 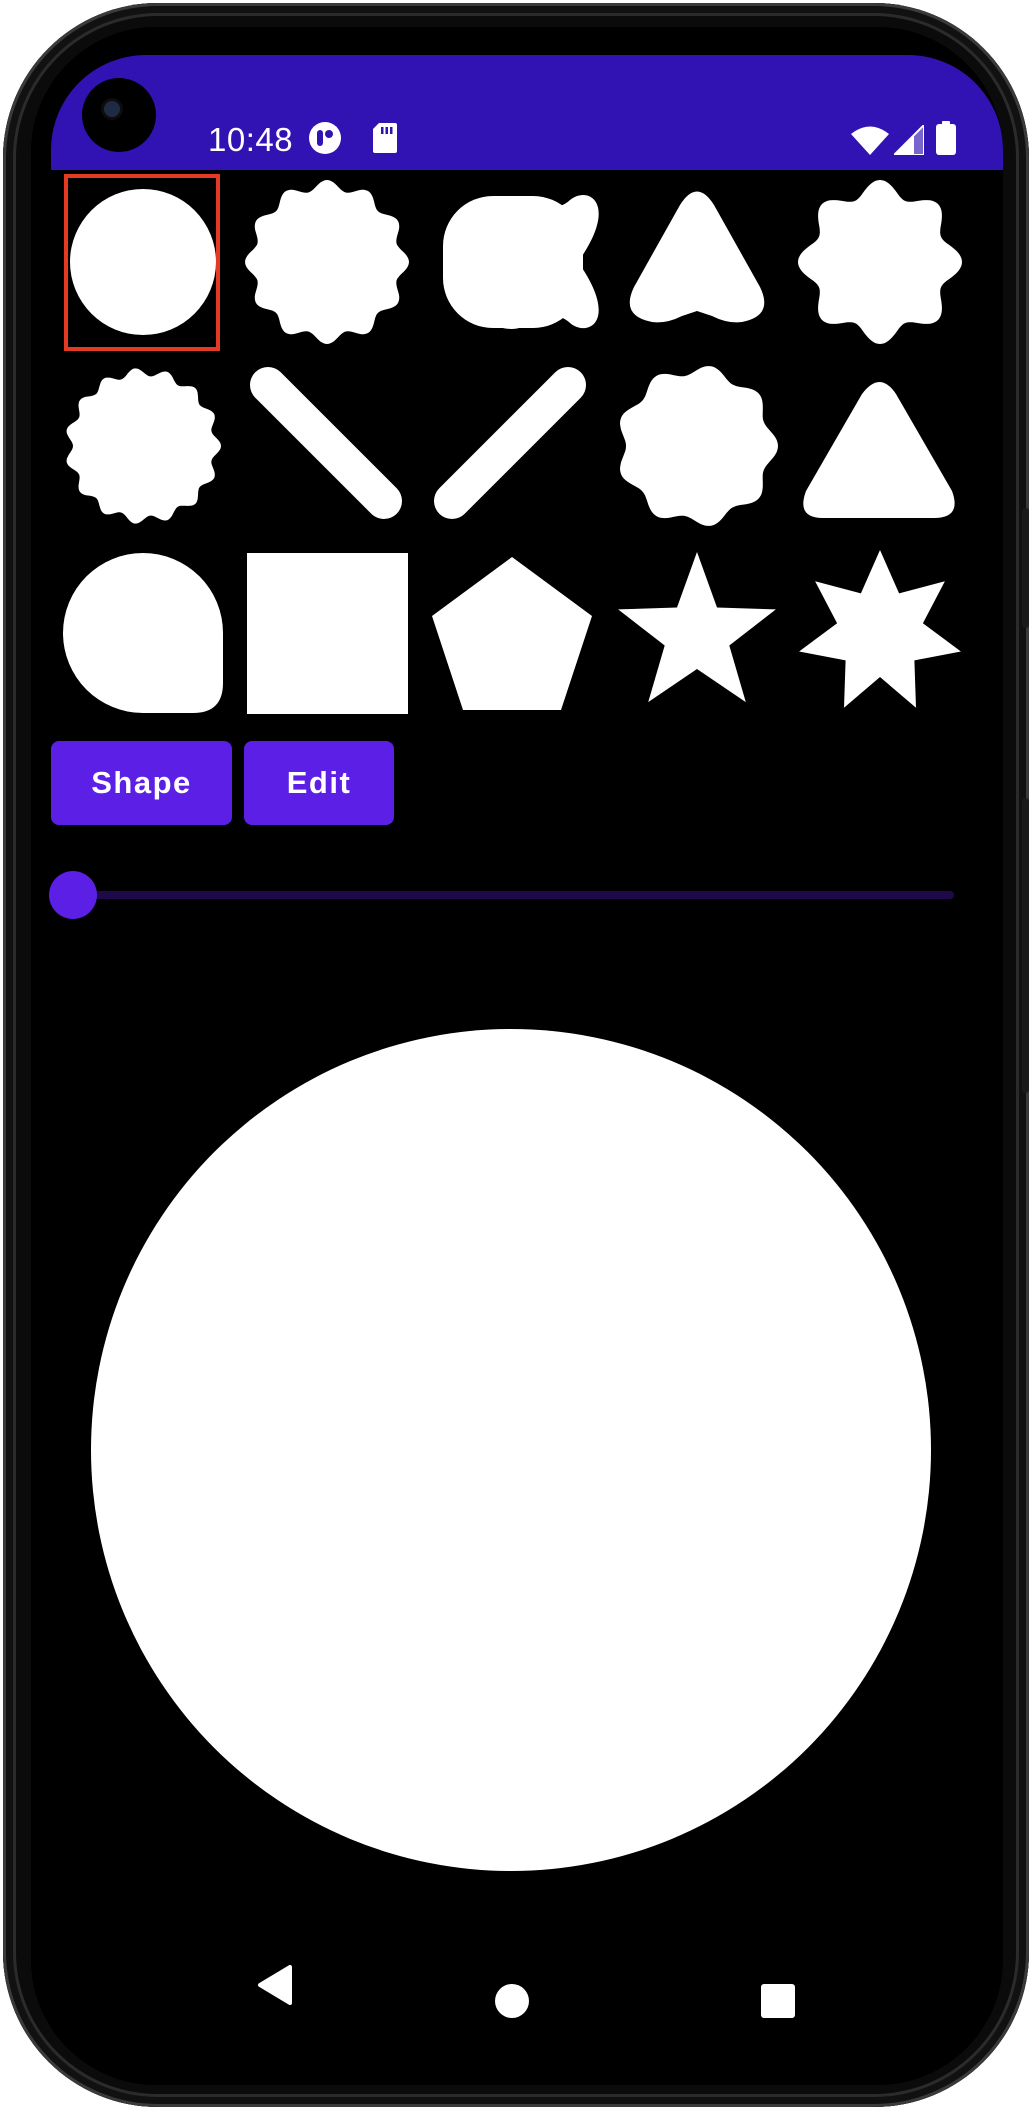 What do you see at coordinates (143, 633) in the screenshot?
I see `shape-option-tear-drop` at bounding box center [143, 633].